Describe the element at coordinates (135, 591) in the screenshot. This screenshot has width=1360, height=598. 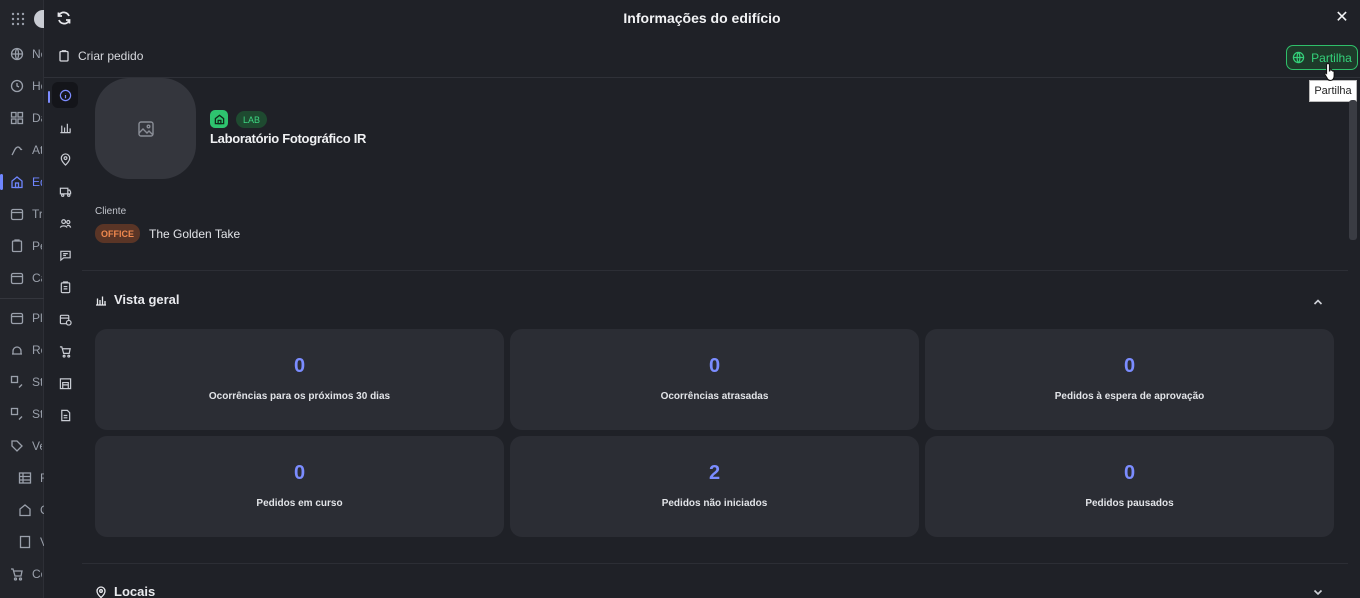
I see `locations-title: Locais` at that location.